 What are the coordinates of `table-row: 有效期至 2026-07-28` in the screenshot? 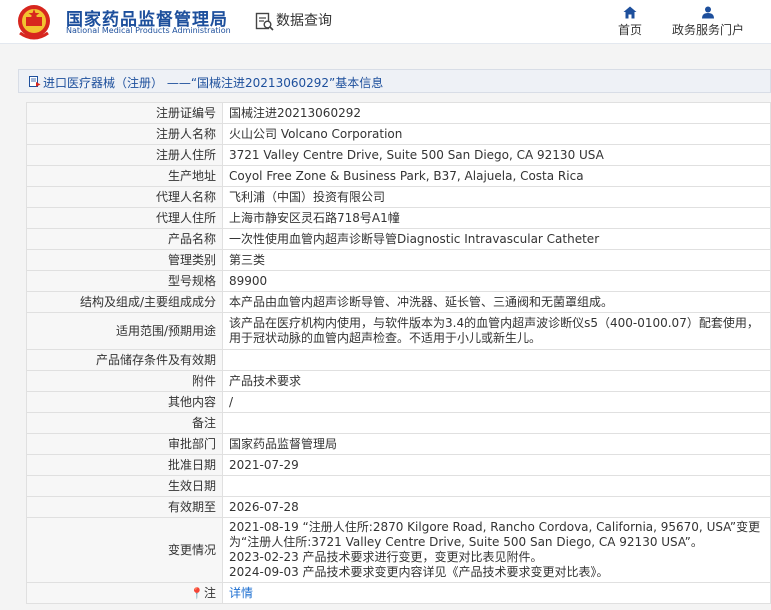 It's located at (398, 507).